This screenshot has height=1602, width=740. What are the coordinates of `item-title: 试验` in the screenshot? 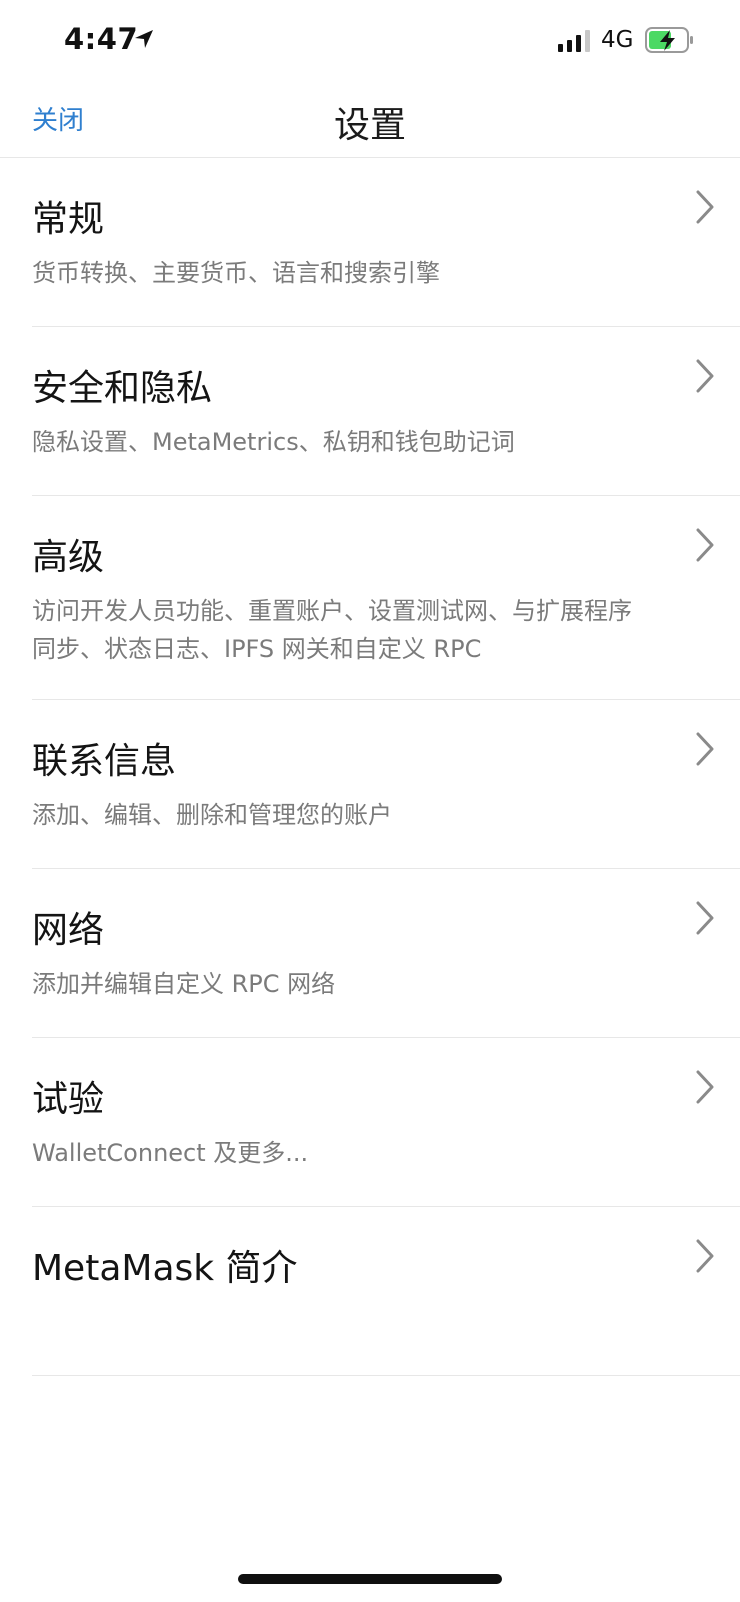 It's located at (68, 1099).